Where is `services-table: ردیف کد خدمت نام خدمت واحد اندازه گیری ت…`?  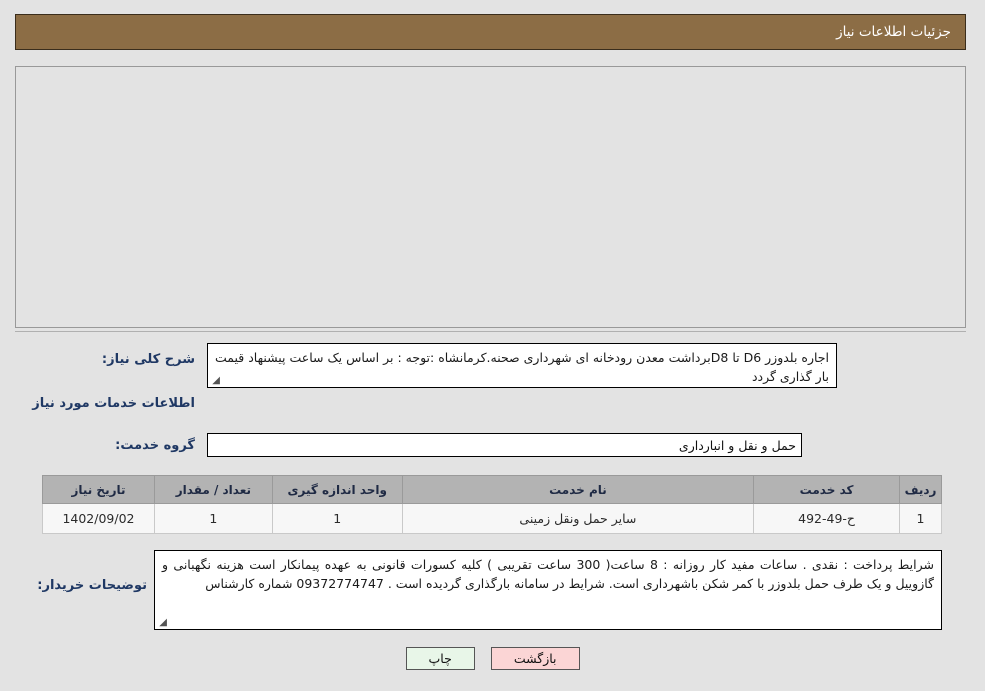
services-table: ردیف کد خدمت نام خدمت واحد اندازه گیری ت… is located at coordinates (492, 504).